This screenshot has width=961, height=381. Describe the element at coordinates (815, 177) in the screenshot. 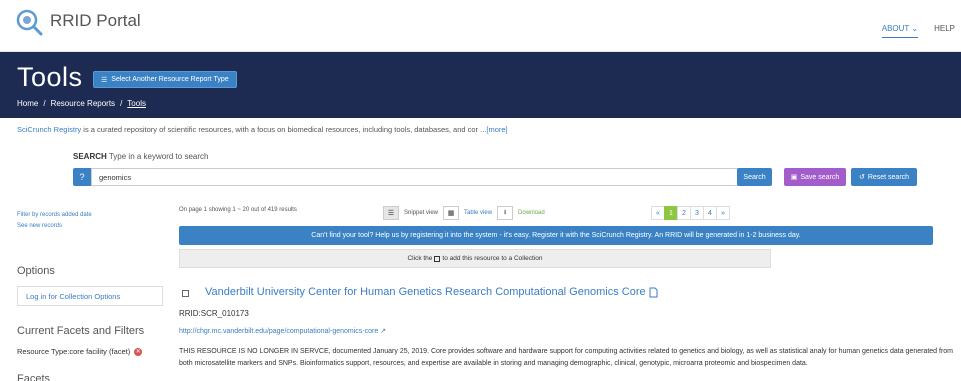

I see `save-search-button: ▣ Save search` at that location.